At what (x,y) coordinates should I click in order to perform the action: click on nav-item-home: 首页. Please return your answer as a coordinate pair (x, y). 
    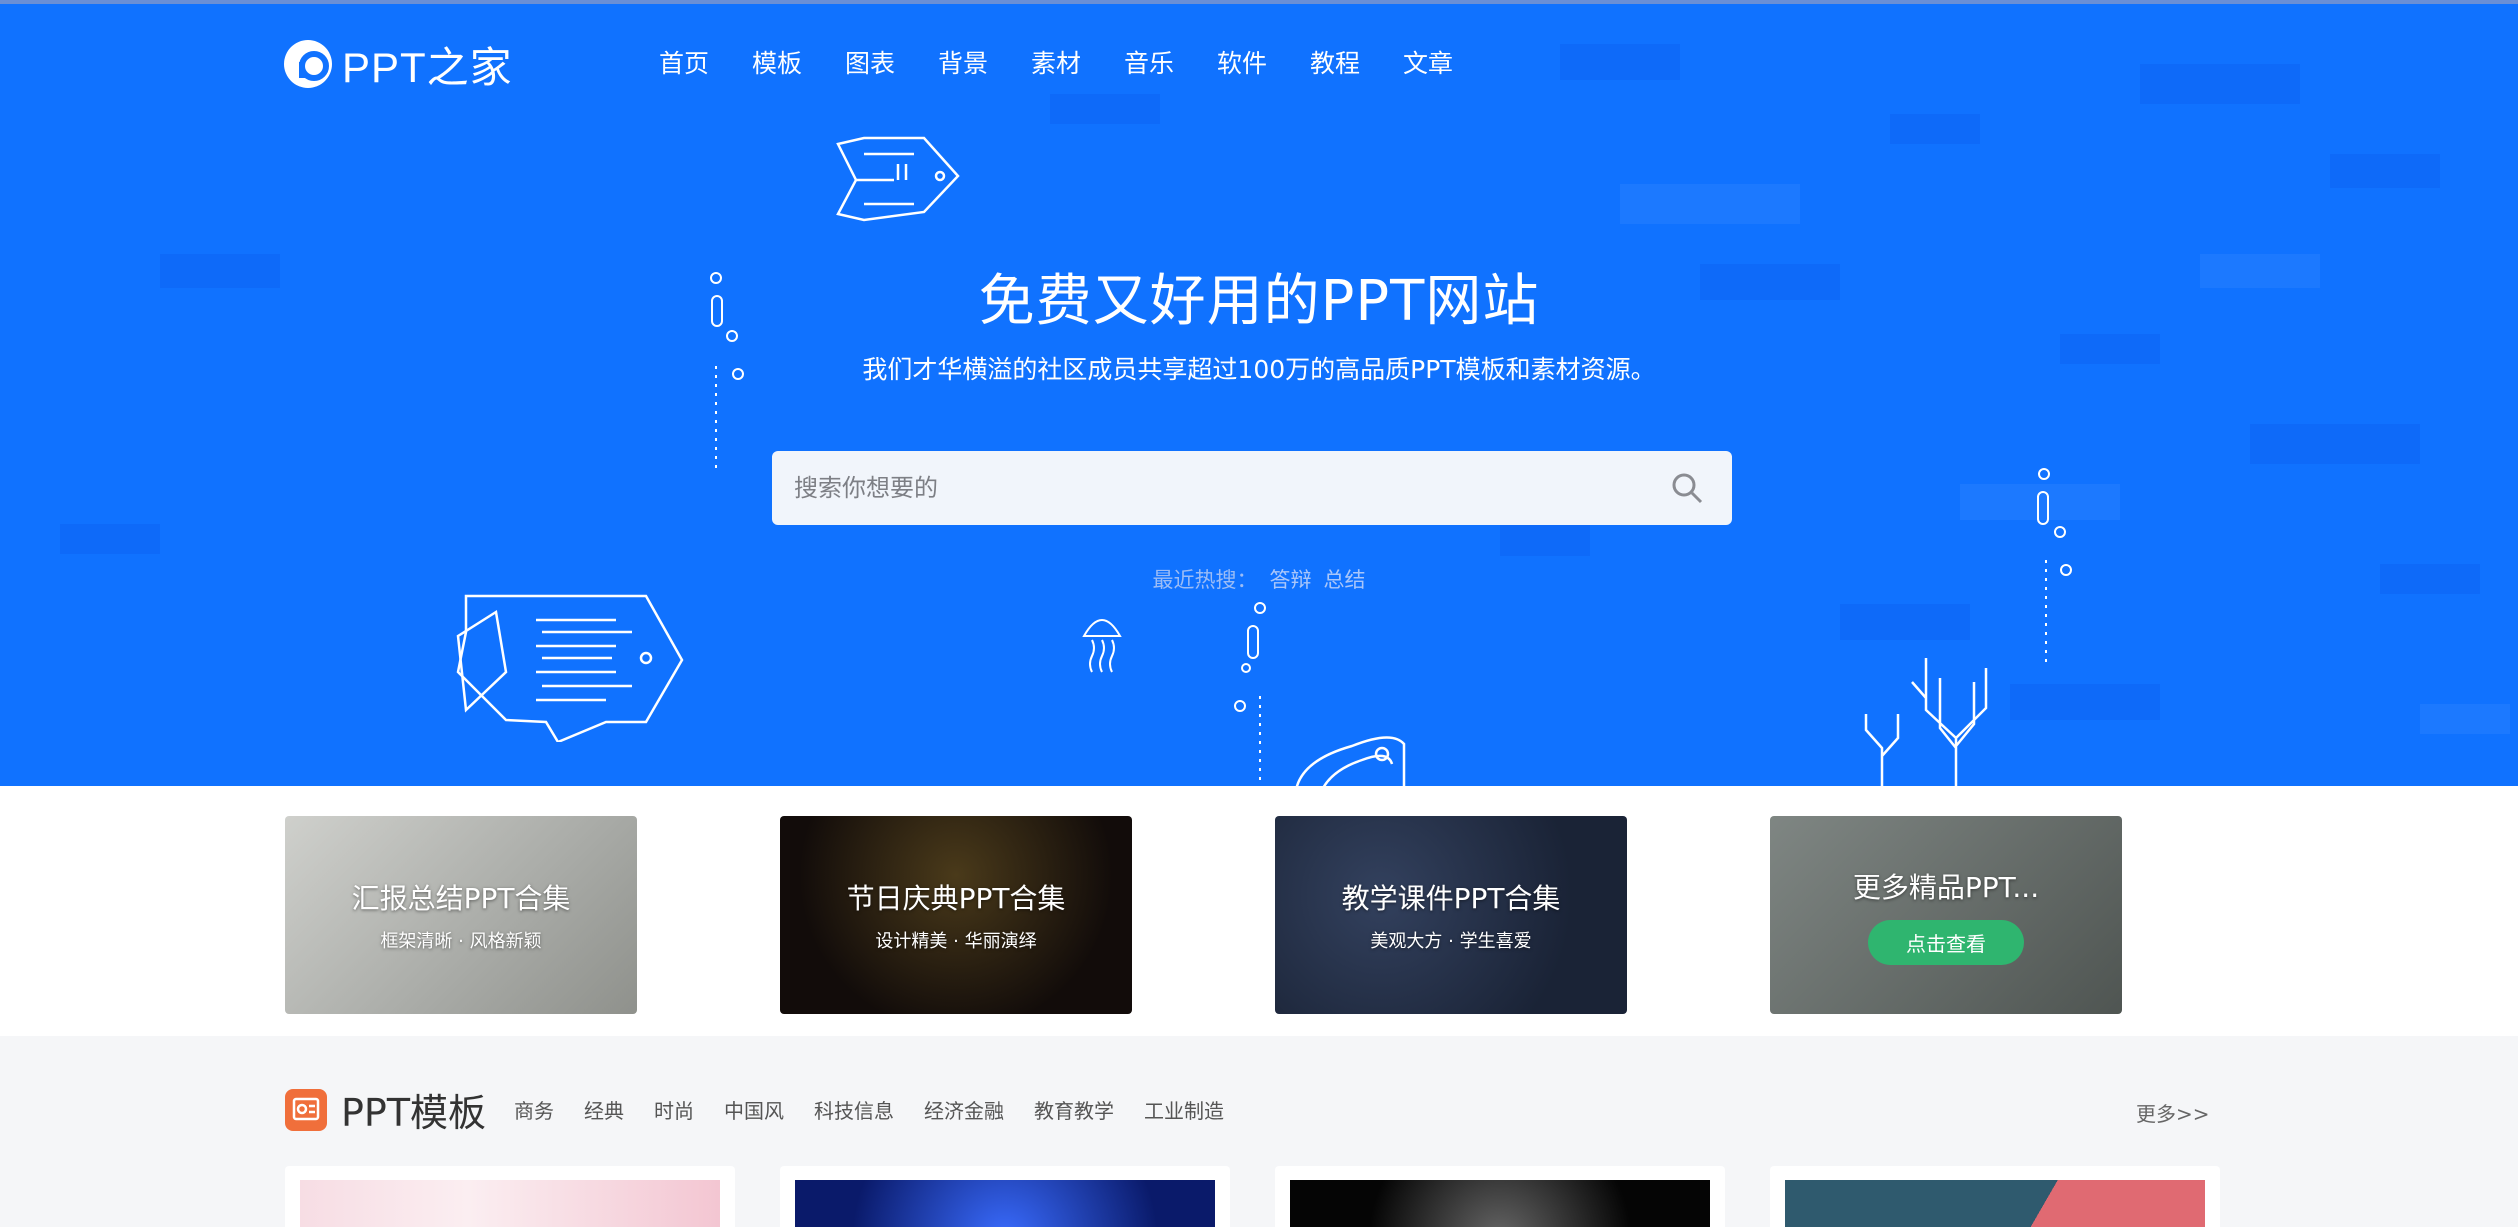
    Looking at the image, I should click on (705, 64).